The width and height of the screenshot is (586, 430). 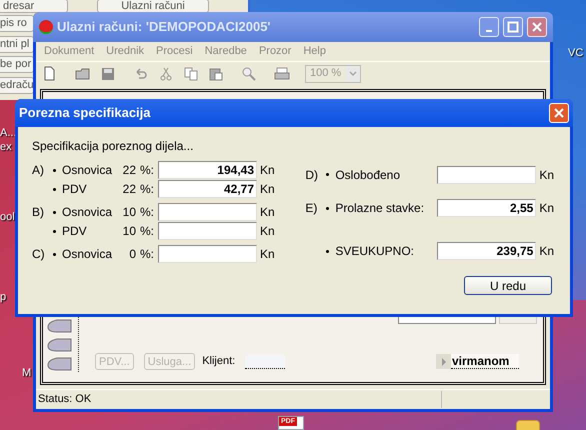 What do you see at coordinates (6, 147) in the screenshot?
I see `desktop-icon-label: ex` at bounding box center [6, 147].